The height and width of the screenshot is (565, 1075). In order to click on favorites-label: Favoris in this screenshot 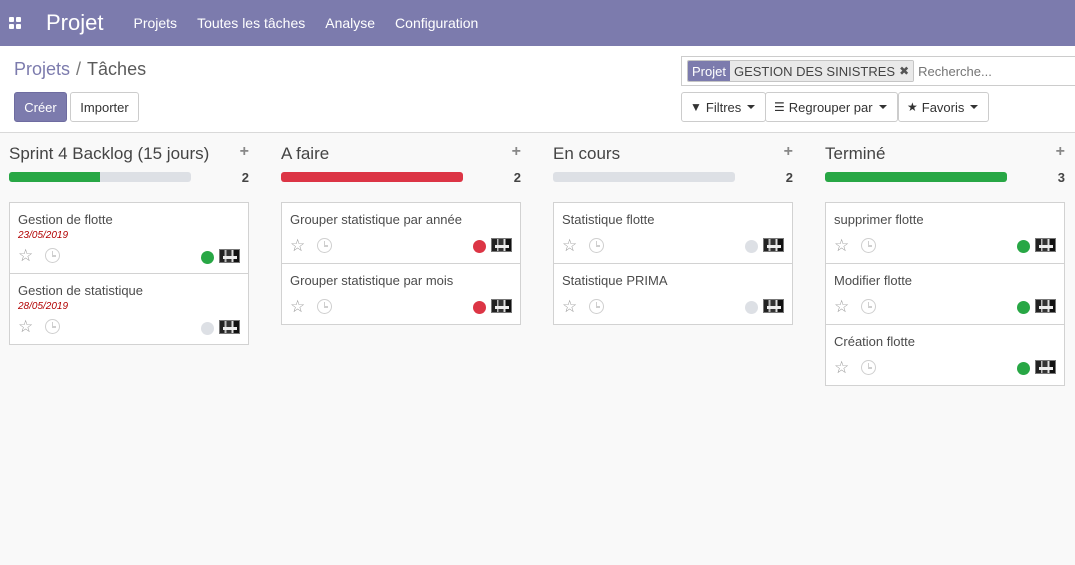, I will do `click(943, 107)`.